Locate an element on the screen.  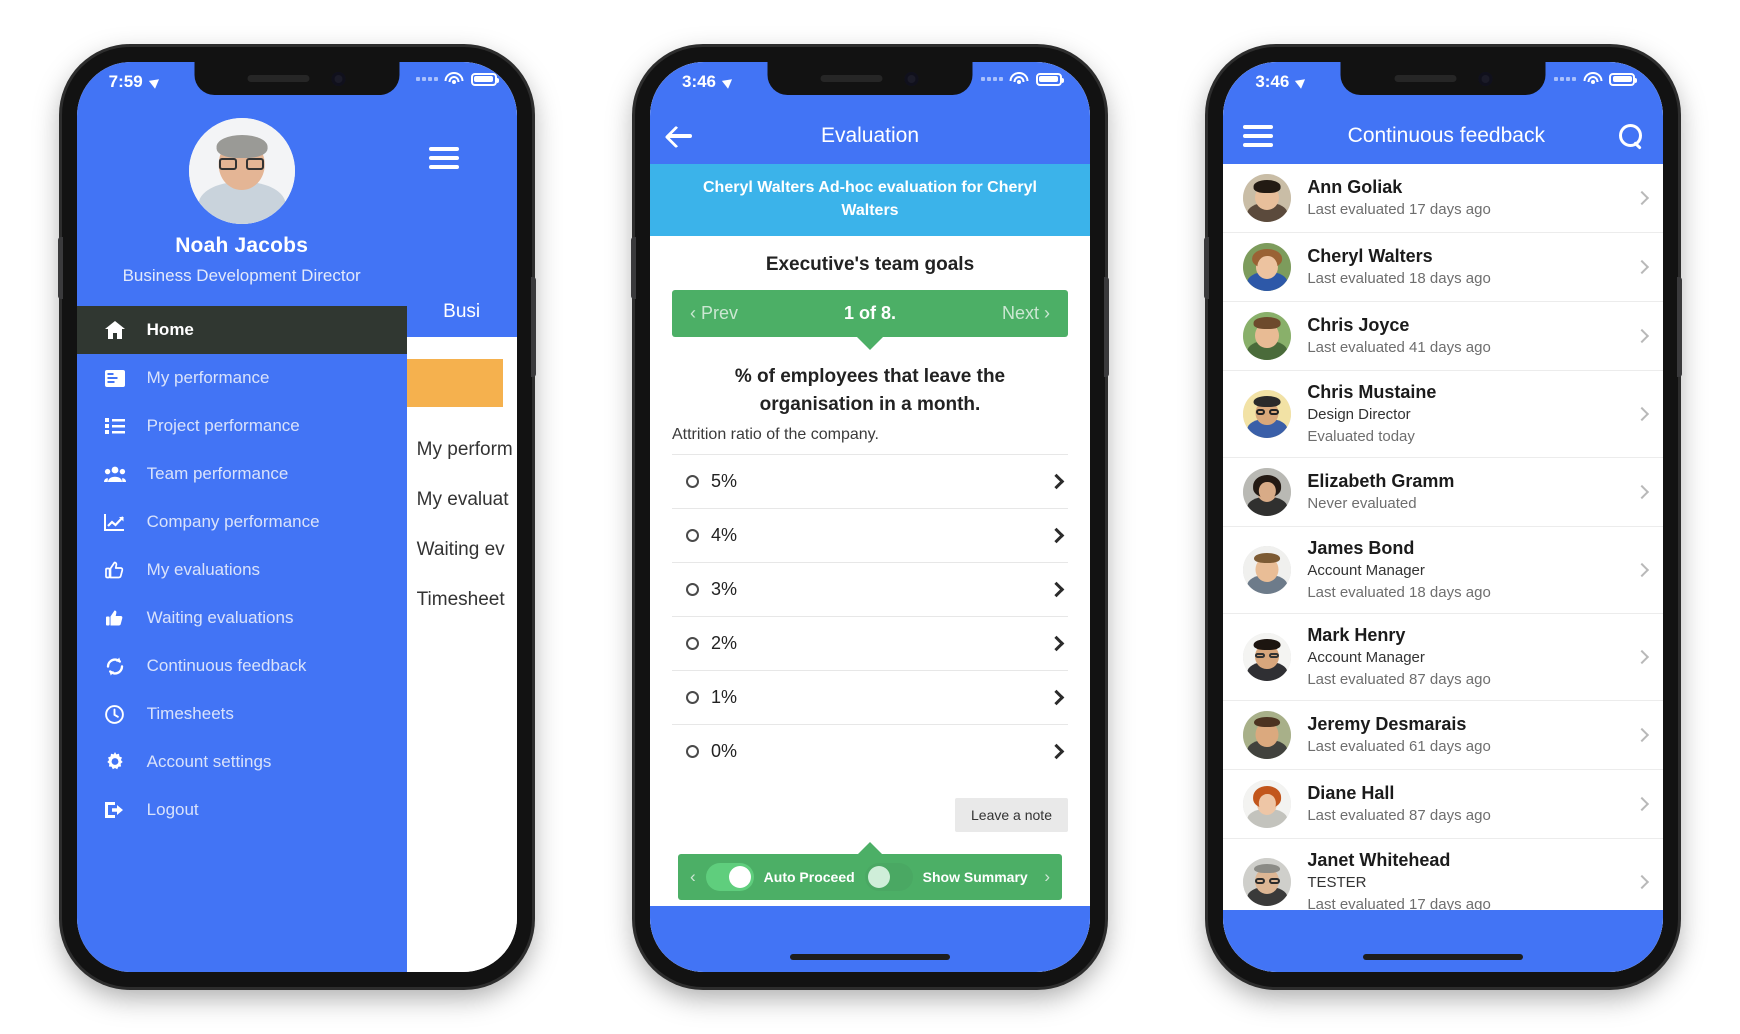
sidebar-item-continuous-feedback: Continuous feedback is located at coordinates (242, 666).